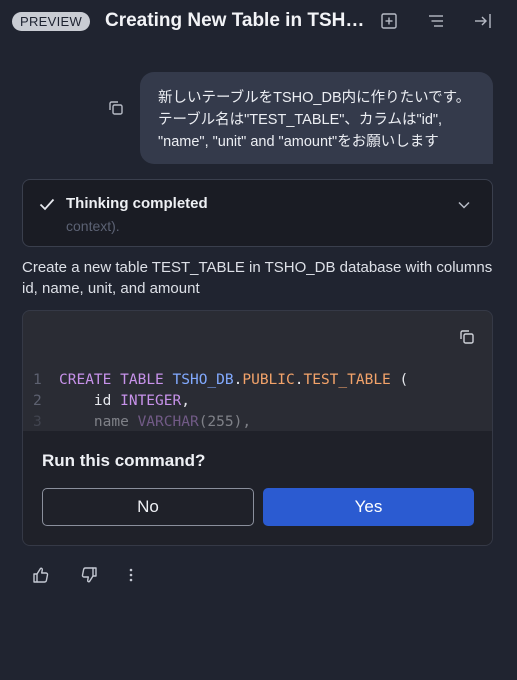 The height and width of the screenshot is (680, 517). I want to click on type-token: VARCHAR, so click(168, 422).